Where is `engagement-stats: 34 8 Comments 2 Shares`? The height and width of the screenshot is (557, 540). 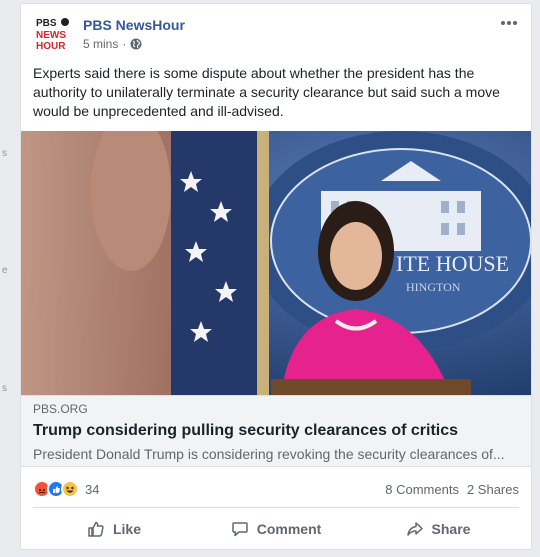 engagement-stats: 34 8 Comments 2 Shares is located at coordinates (276, 489).